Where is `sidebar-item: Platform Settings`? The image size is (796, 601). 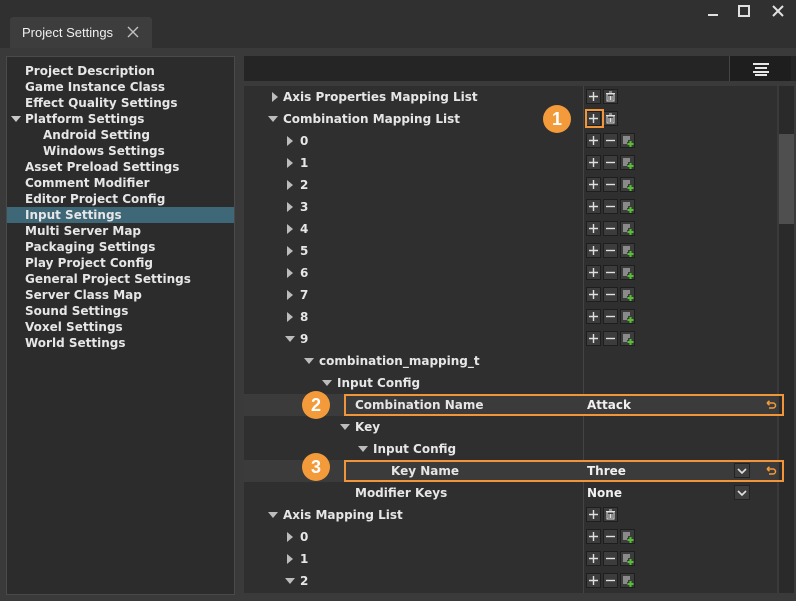 sidebar-item: Platform Settings is located at coordinates (77, 119).